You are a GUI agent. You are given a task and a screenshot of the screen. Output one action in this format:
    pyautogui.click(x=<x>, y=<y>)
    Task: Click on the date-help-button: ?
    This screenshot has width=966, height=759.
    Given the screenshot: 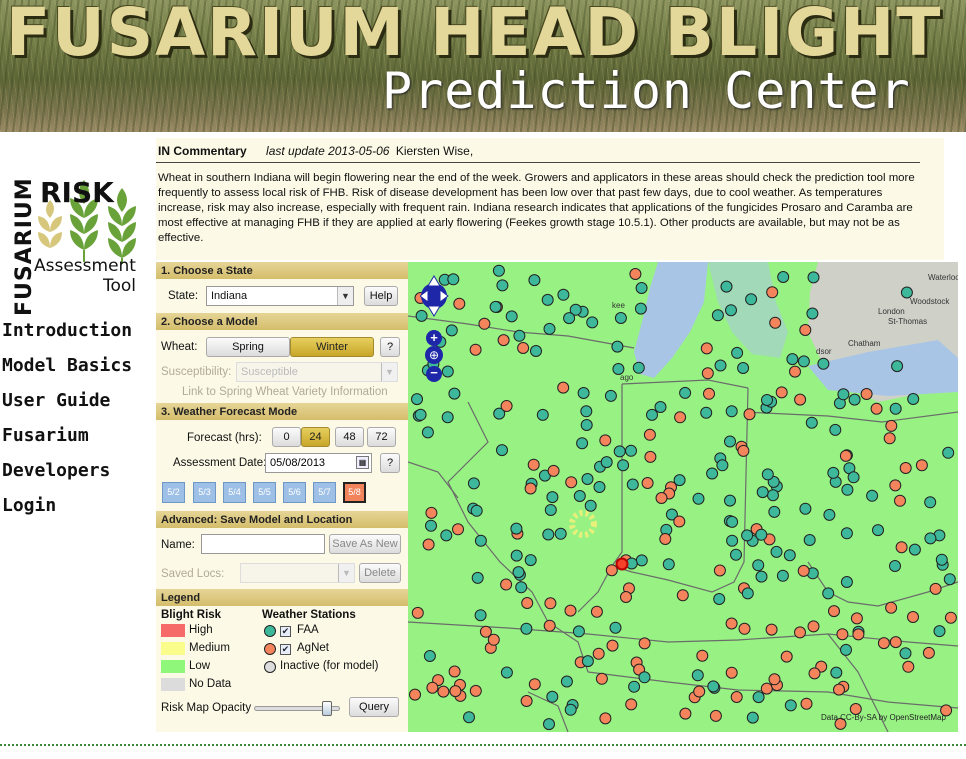 What is the action you would take?
    pyautogui.click(x=390, y=463)
    